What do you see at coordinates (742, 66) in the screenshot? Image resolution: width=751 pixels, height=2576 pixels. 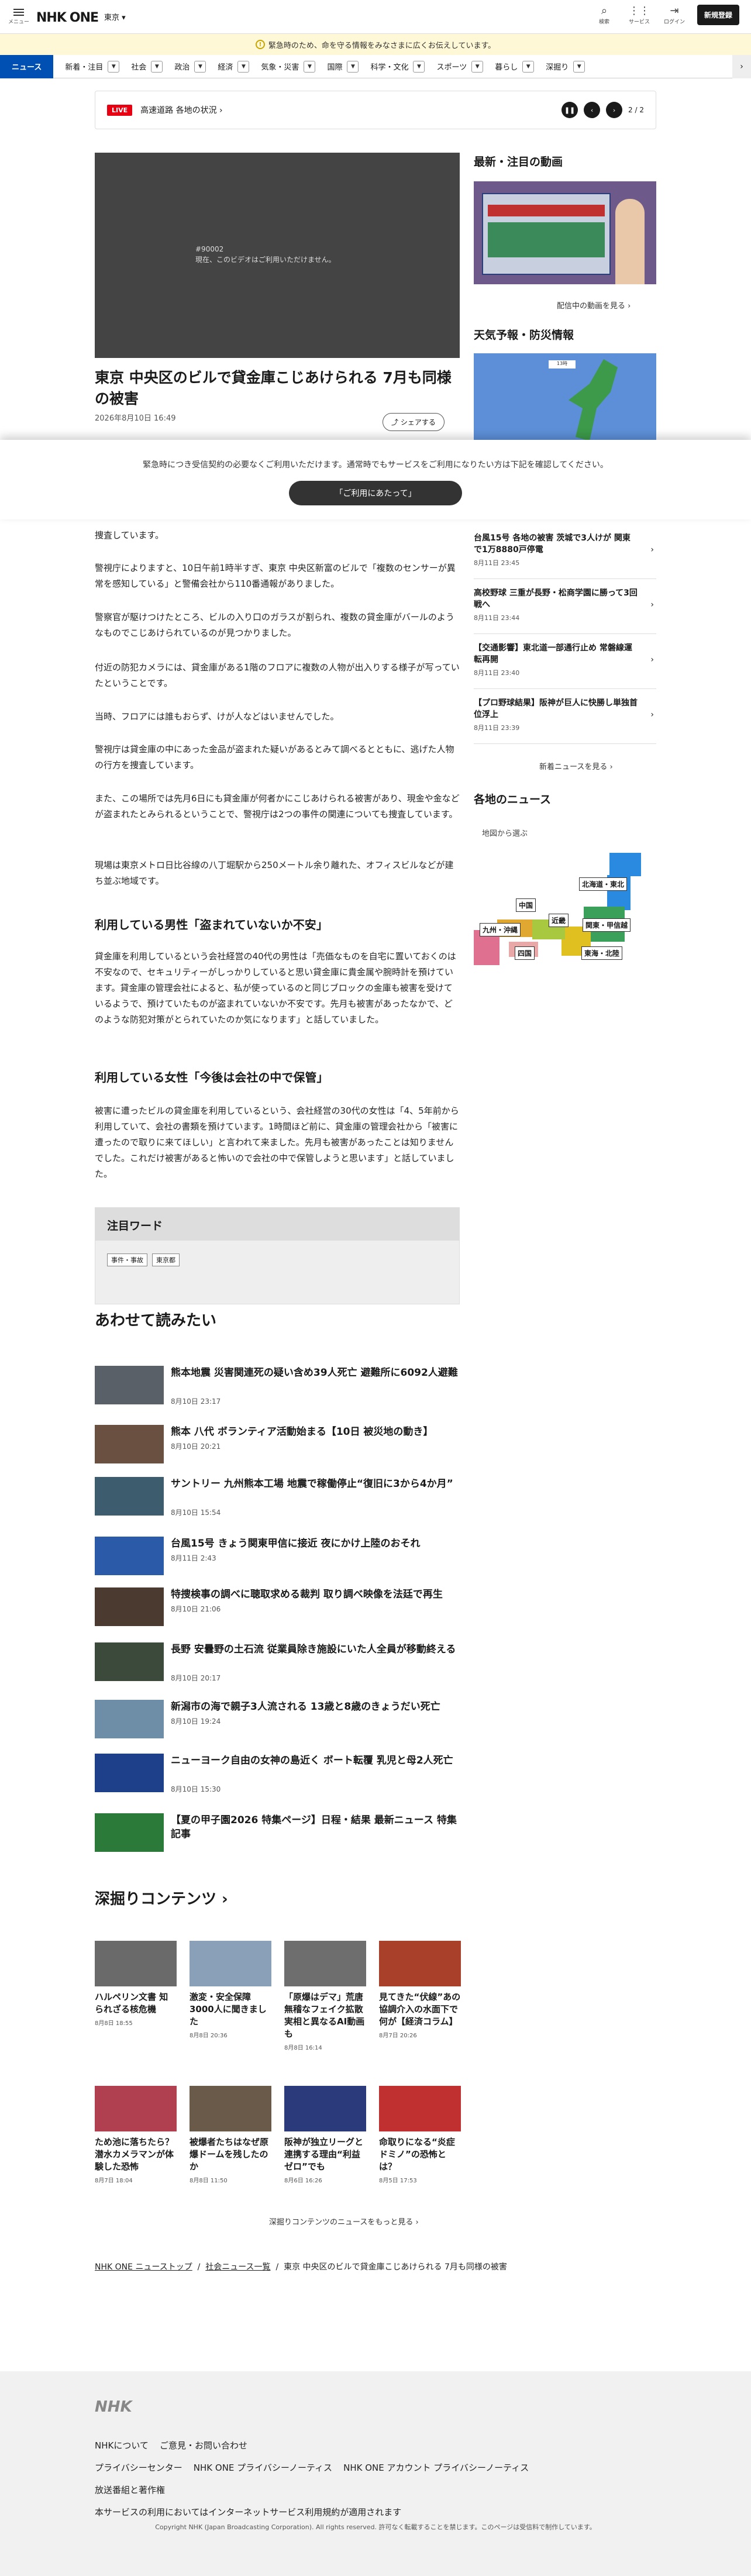 I see `nav-scroll-right-icon: ›` at bounding box center [742, 66].